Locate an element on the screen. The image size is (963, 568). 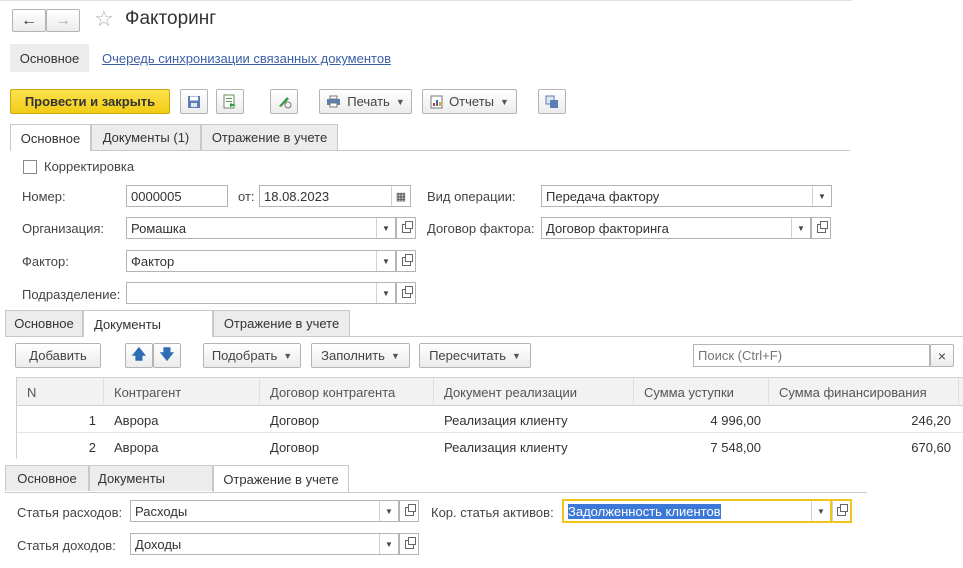
factor-select: Фактор ▼ is located at coordinates (261, 261).